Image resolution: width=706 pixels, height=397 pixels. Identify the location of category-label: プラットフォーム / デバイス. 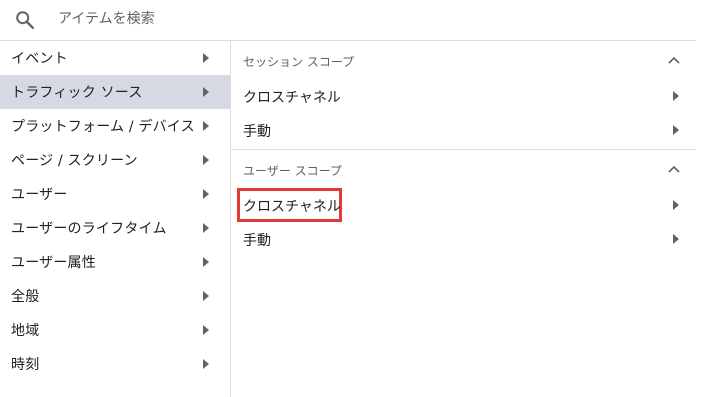
(103, 127).